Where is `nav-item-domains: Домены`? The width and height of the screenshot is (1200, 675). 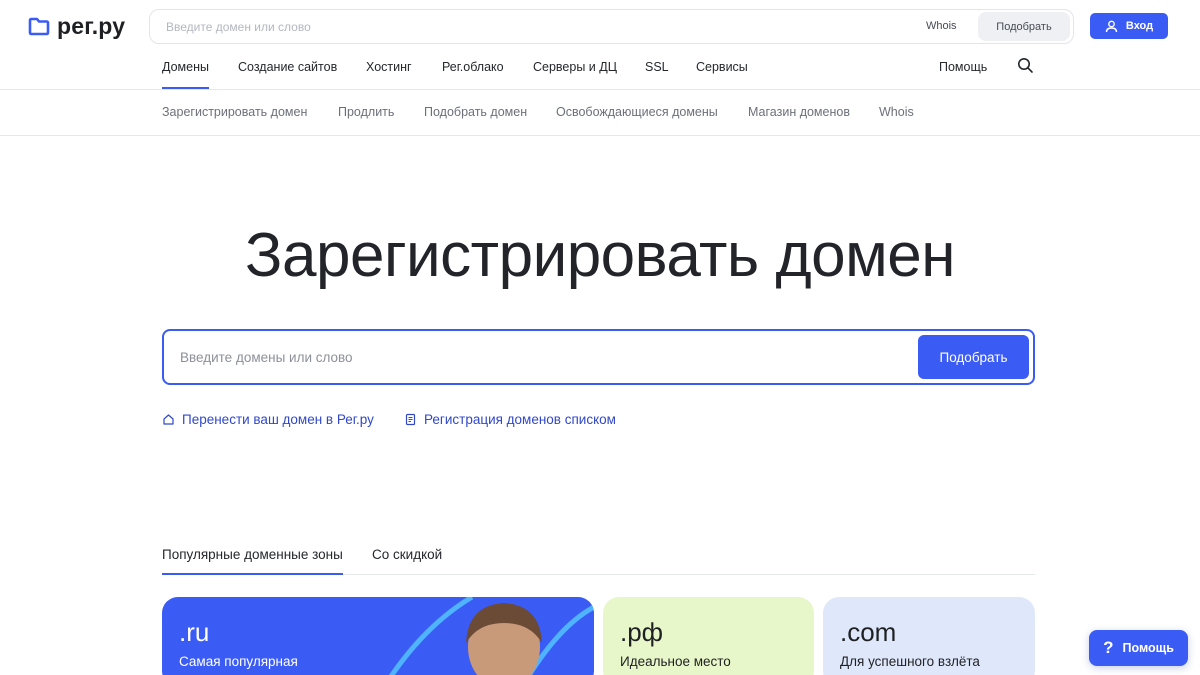 nav-item-domains: Домены is located at coordinates (185, 74).